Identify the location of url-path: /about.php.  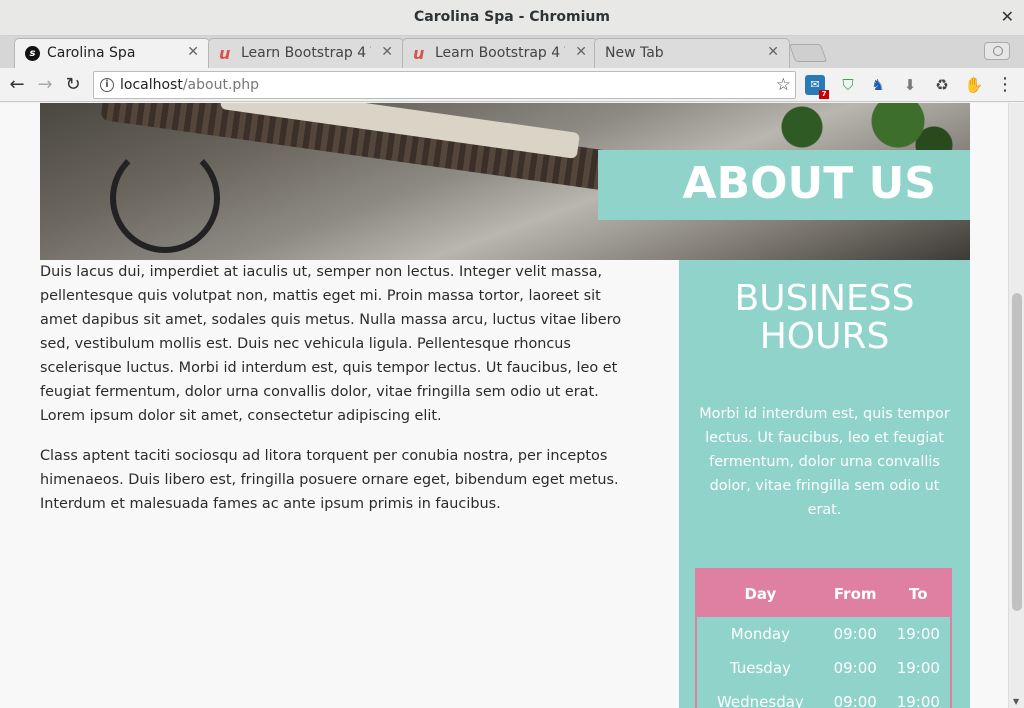
(221, 85).